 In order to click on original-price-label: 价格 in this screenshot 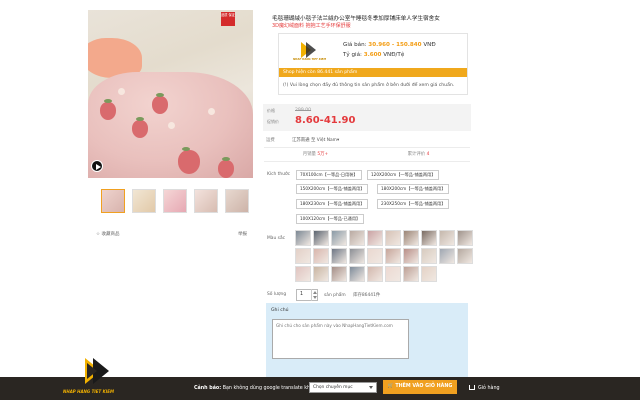, I will do `click(271, 110)`.